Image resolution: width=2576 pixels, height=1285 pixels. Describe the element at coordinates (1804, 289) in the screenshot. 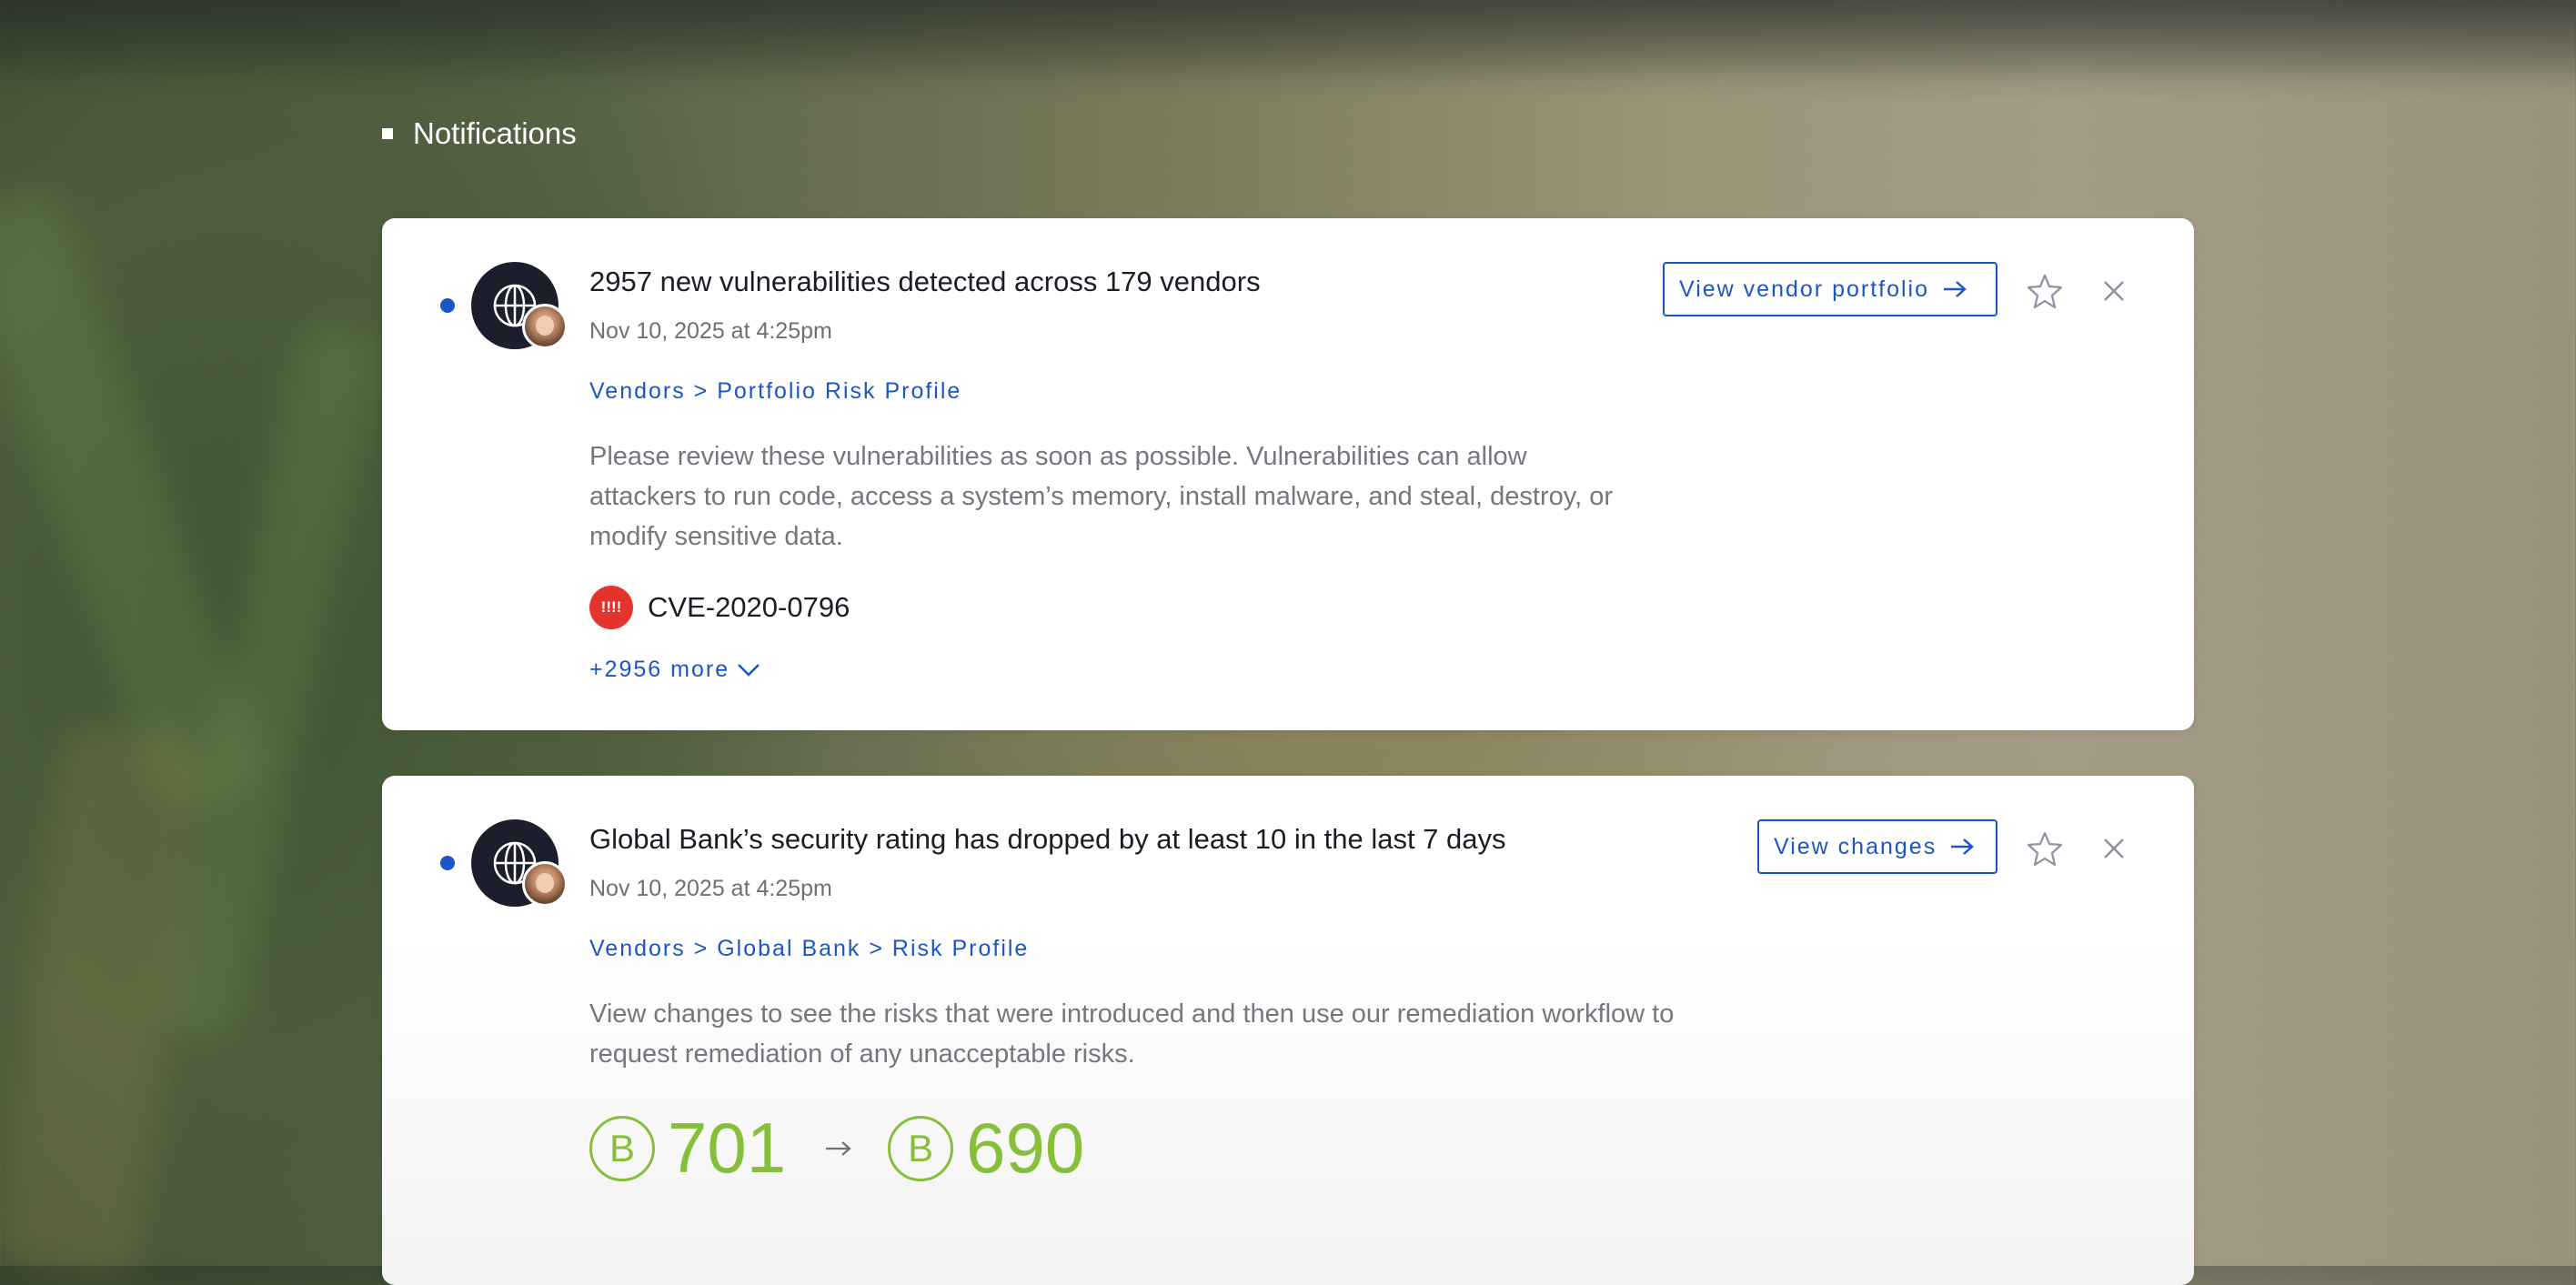

I see `button-label: View vendor portfolio` at that location.